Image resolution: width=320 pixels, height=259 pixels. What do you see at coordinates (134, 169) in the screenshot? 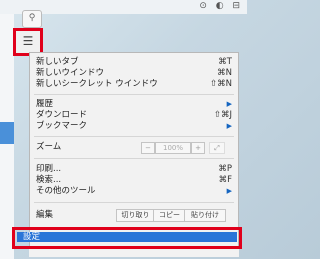
I see `menu-item-print: 印刷... ⌘P` at bounding box center [134, 169].